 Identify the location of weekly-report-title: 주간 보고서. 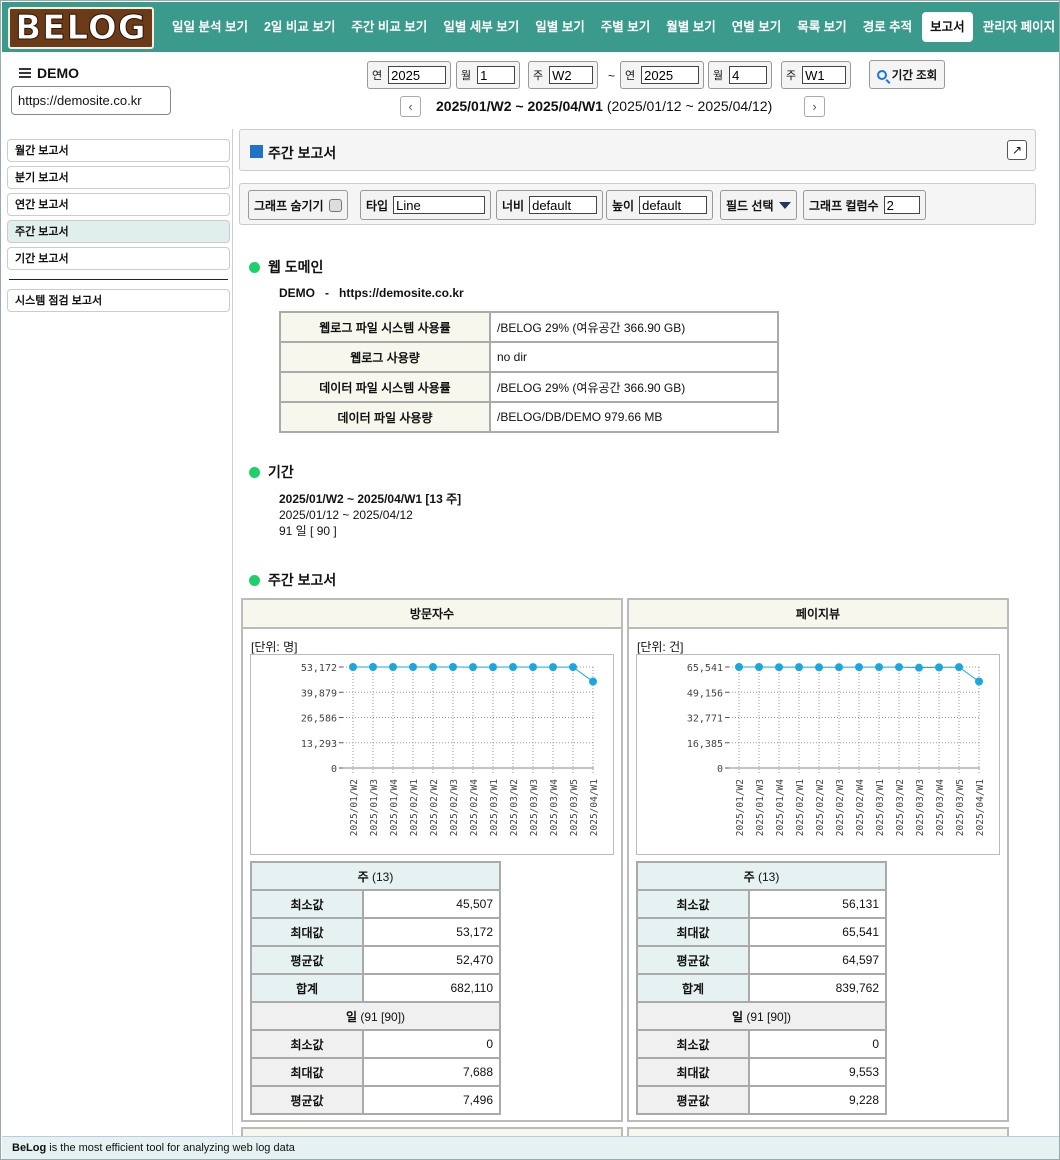
(302, 580).